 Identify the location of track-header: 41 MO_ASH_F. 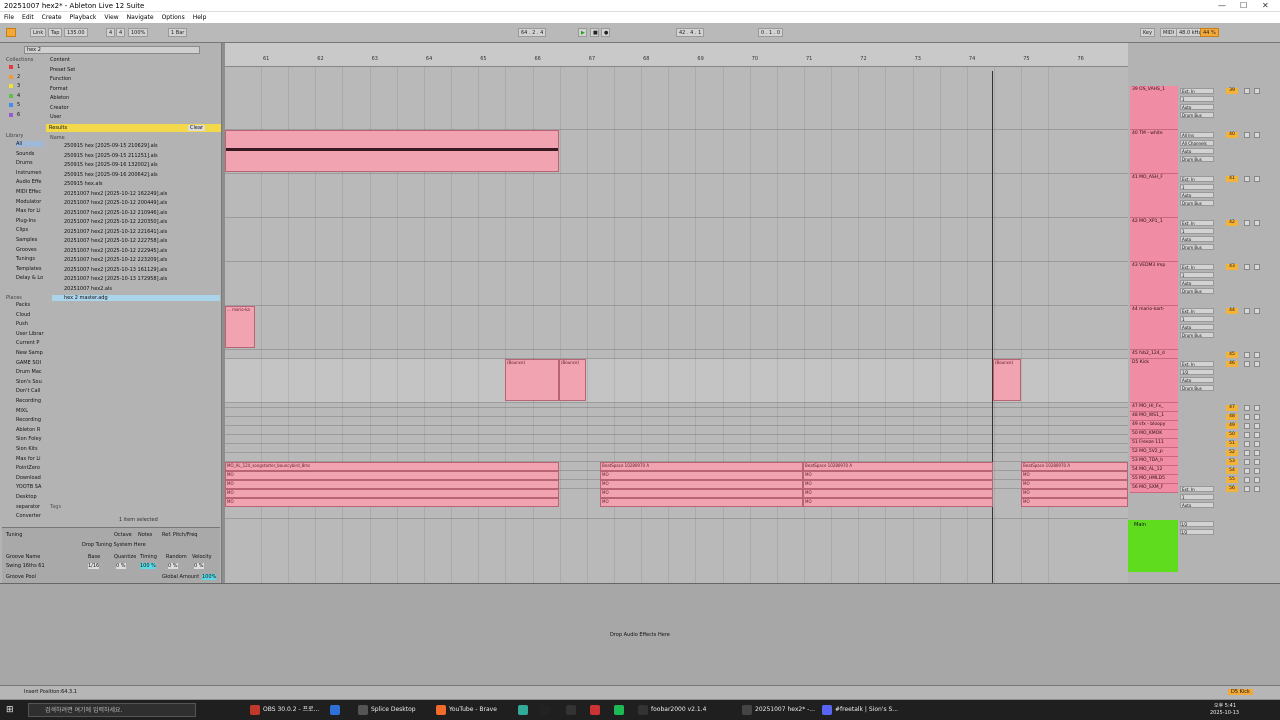
(1154, 196).